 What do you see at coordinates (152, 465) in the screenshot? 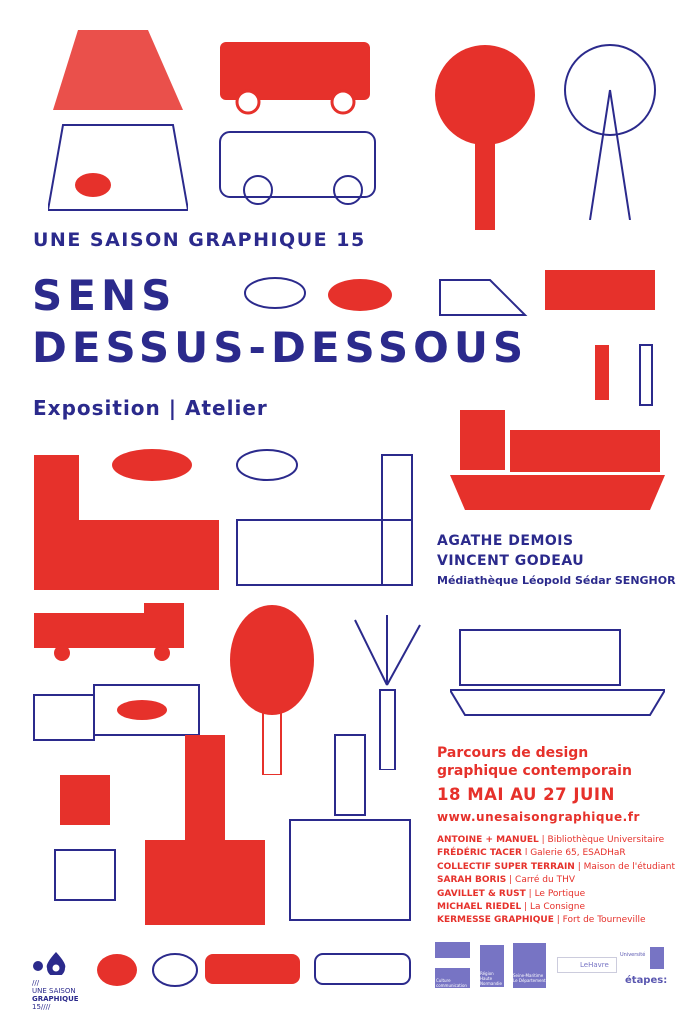
I see `cloud-illustration` at bounding box center [152, 465].